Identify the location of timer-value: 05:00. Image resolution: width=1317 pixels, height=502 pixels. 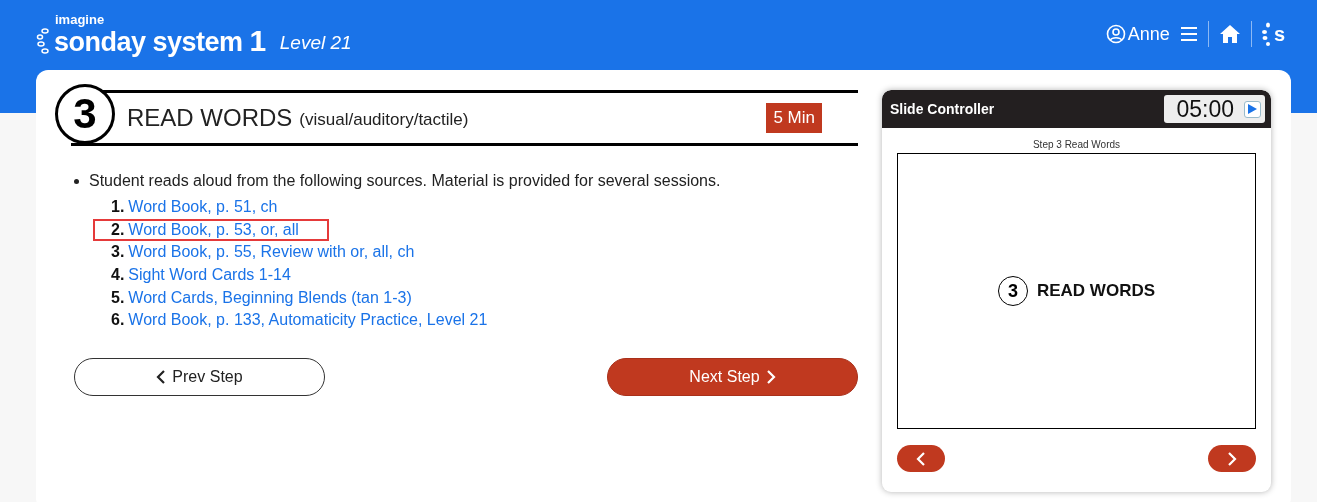
(1205, 109).